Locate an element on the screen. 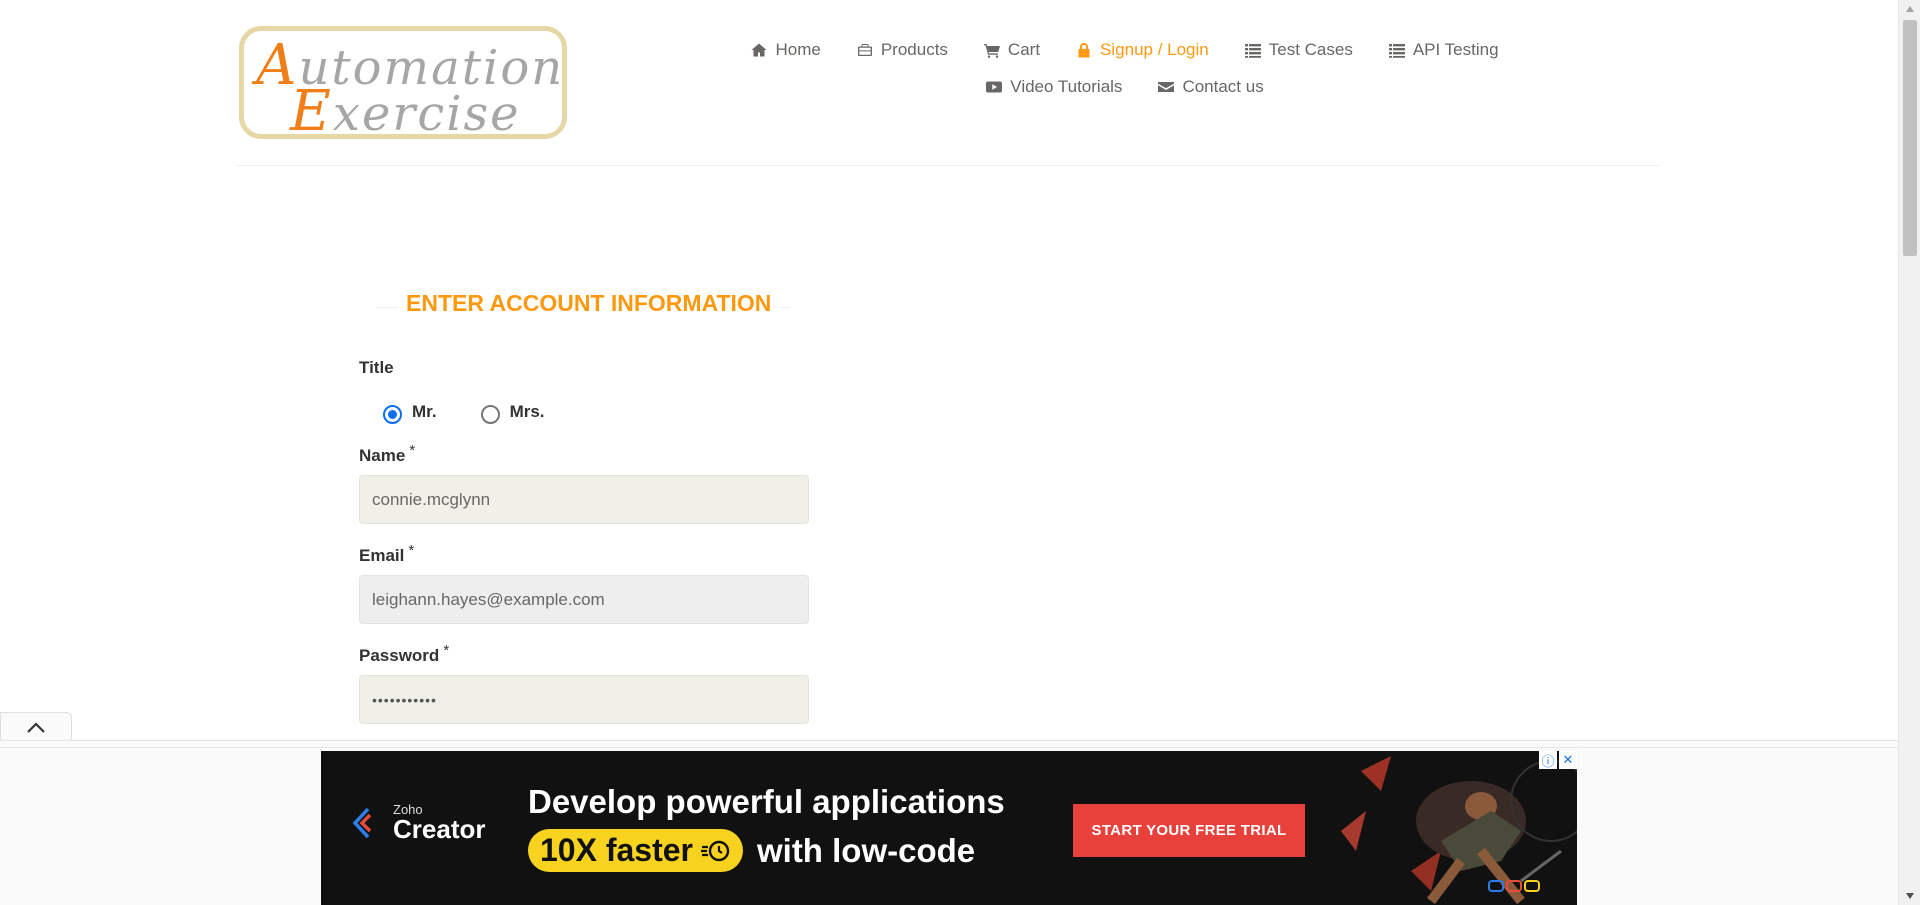 The width and height of the screenshot is (1920, 905). email-label: Email * is located at coordinates (386, 554).